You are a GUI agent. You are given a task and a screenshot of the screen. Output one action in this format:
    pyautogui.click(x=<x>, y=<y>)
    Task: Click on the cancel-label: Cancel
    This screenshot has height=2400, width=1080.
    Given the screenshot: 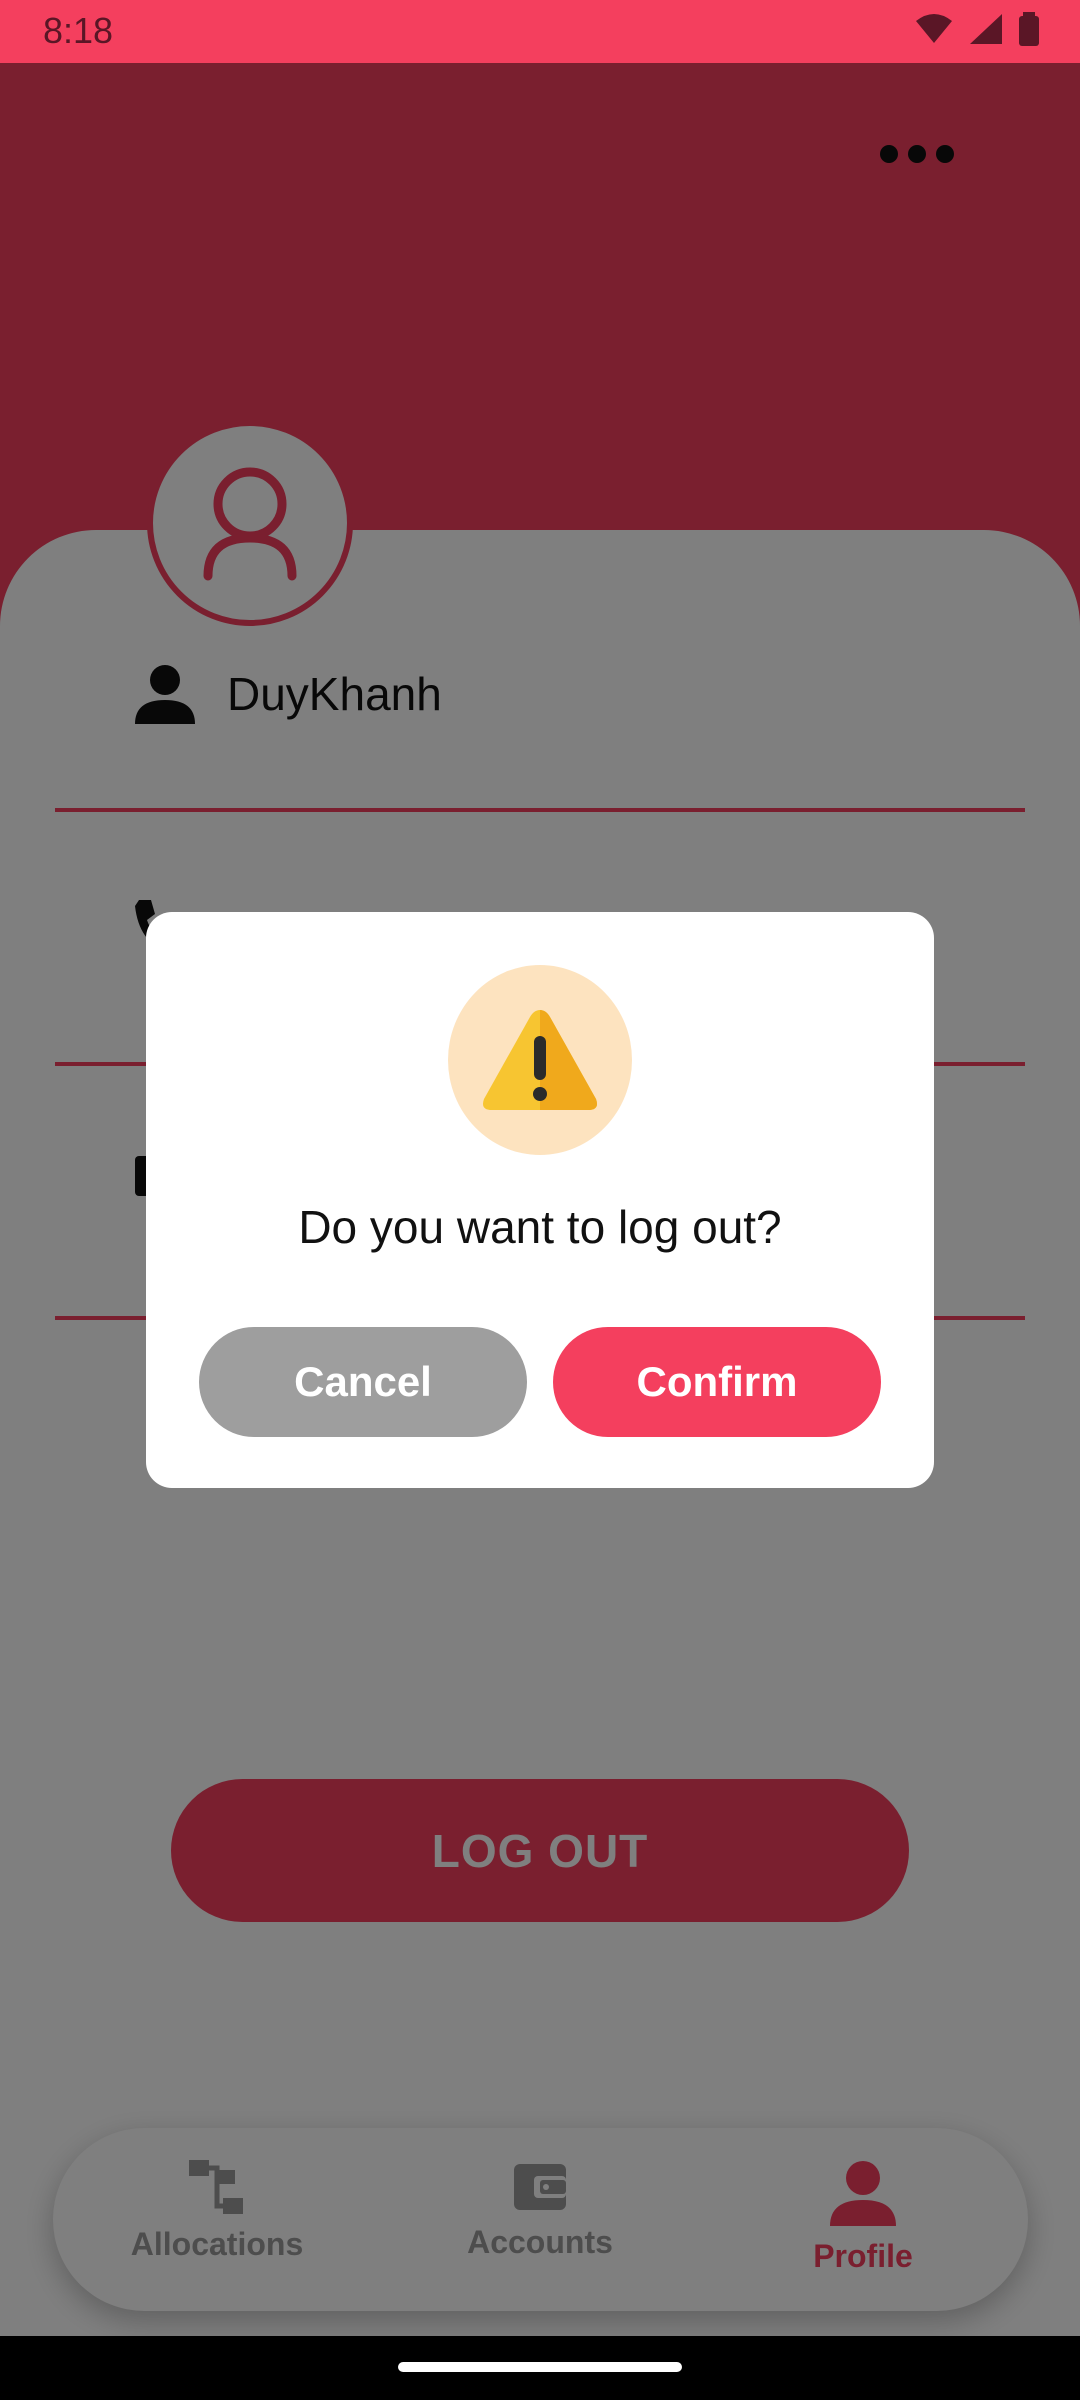 What is the action you would take?
    pyautogui.click(x=363, y=1381)
    